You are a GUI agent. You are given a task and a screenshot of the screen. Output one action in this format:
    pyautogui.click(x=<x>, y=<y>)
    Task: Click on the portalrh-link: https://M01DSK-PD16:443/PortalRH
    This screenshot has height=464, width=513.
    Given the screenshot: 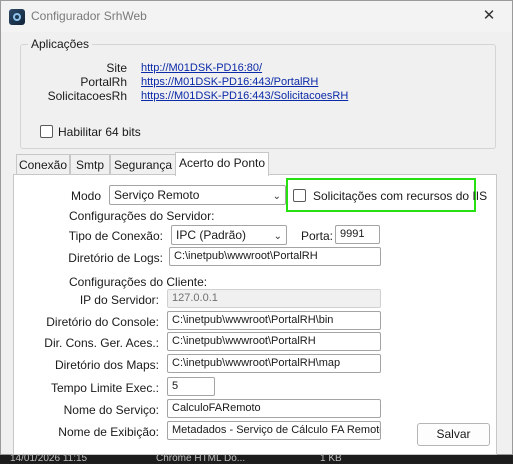 What is the action you would take?
    pyautogui.click(x=229, y=82)
    